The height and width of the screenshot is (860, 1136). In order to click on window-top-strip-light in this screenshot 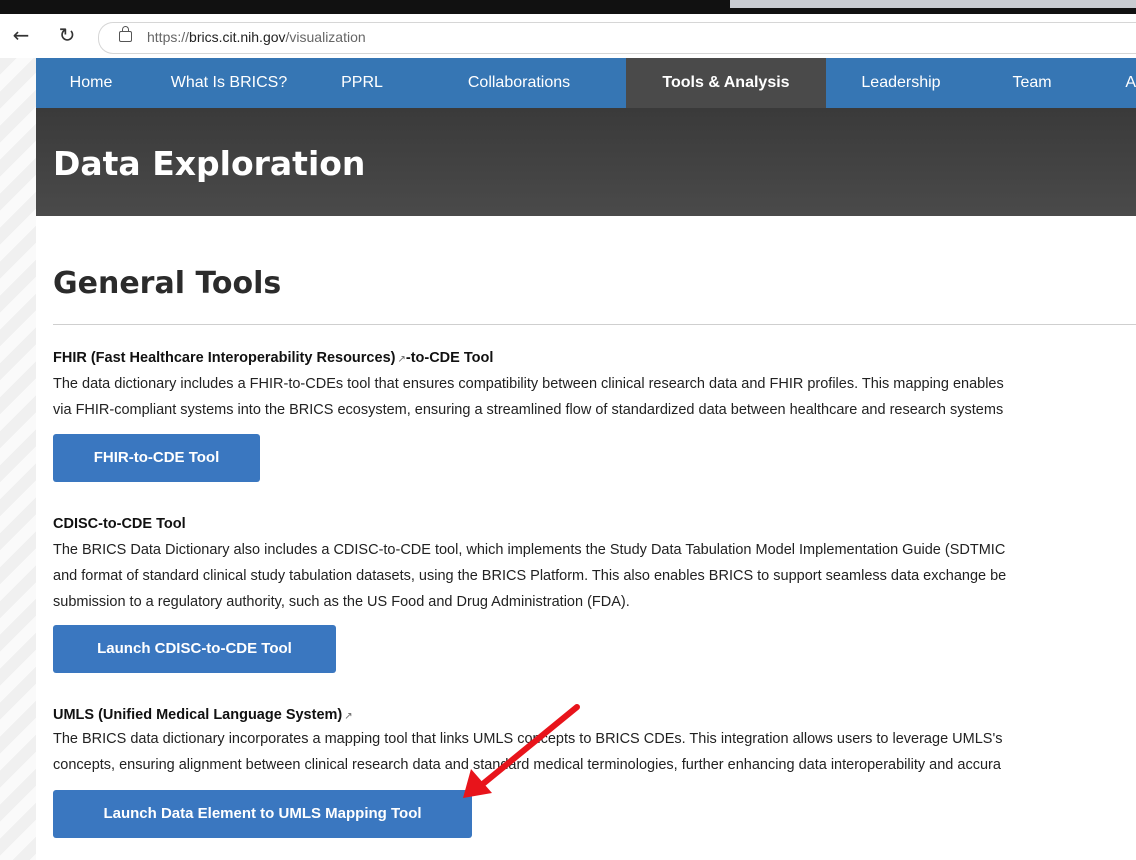, I will do `click(933, 4)`.